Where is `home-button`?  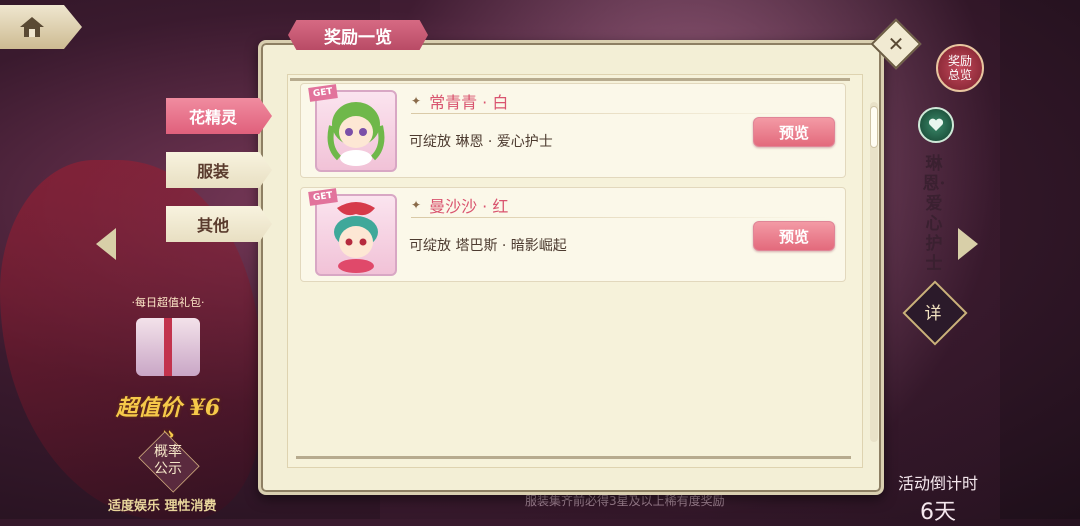 home-button is located at coordinates (41, 27).